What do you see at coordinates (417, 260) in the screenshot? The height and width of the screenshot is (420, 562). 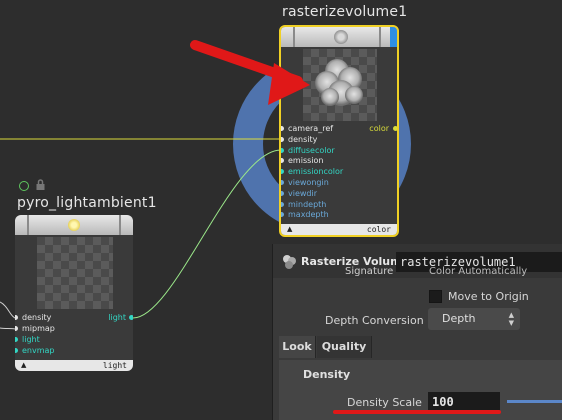 I see `panel-header-cover` at bounding box center [417, 260].